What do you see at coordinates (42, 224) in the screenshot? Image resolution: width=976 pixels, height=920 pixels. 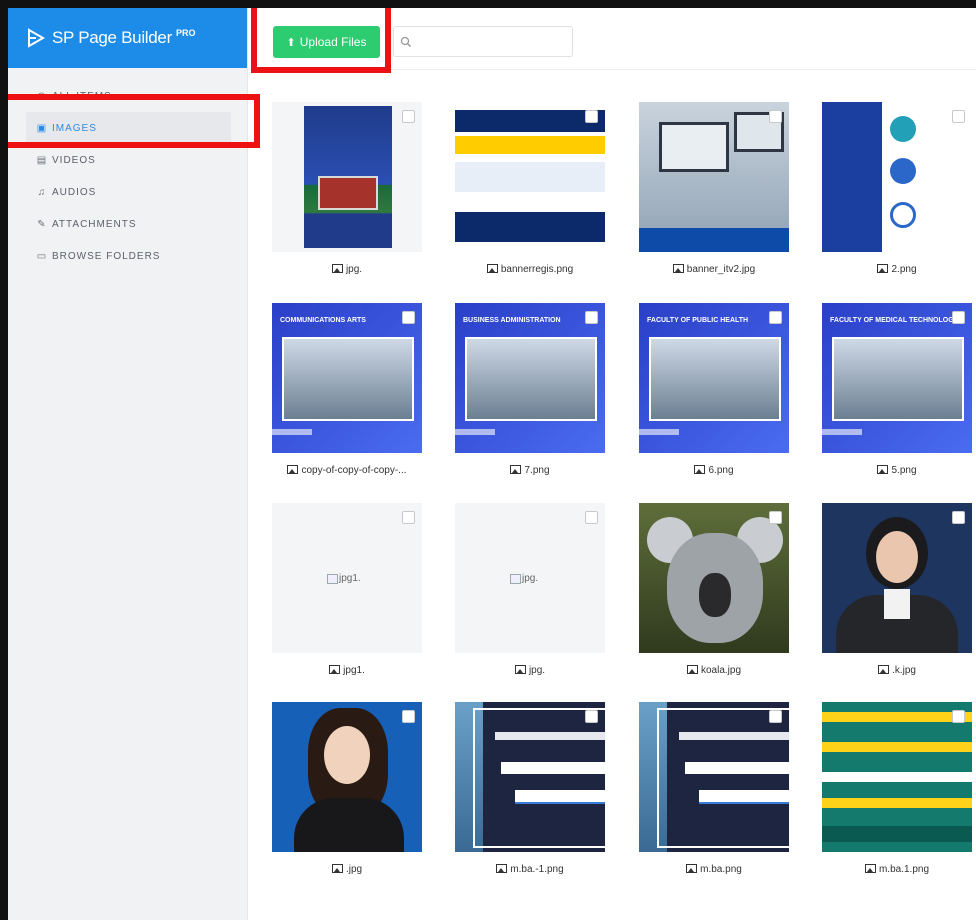 I see `paperclip-icon: ✎` at bounding box center [42, 224].